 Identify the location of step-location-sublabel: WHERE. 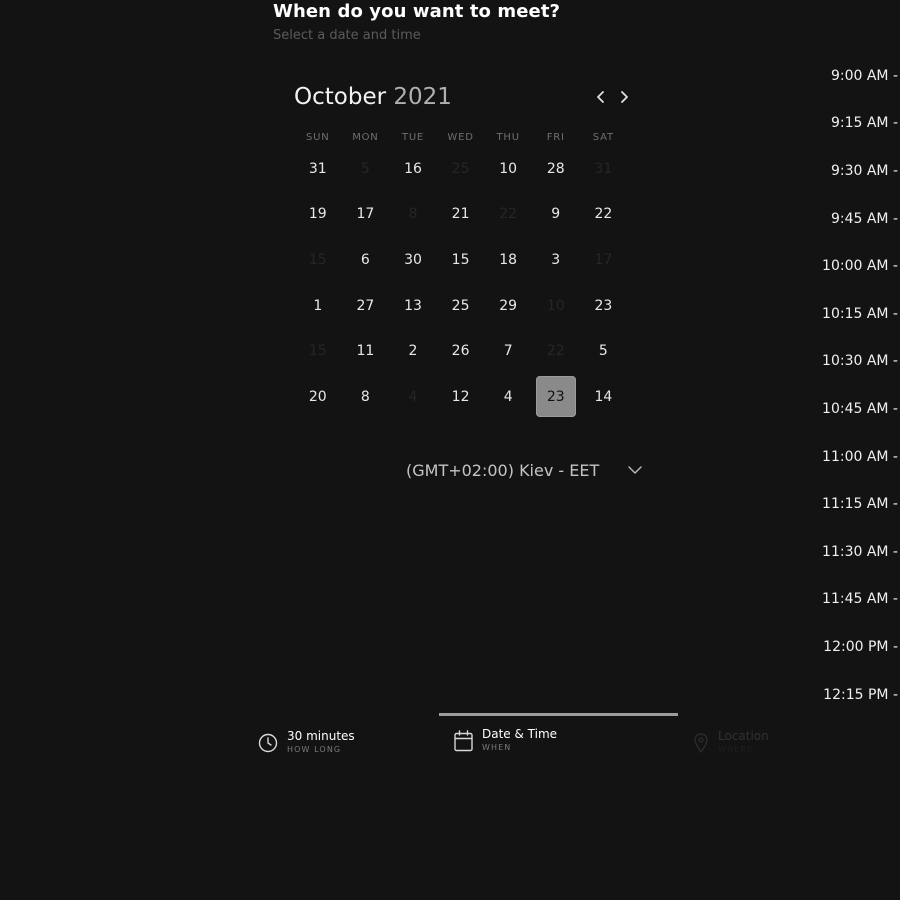
(736, 749).